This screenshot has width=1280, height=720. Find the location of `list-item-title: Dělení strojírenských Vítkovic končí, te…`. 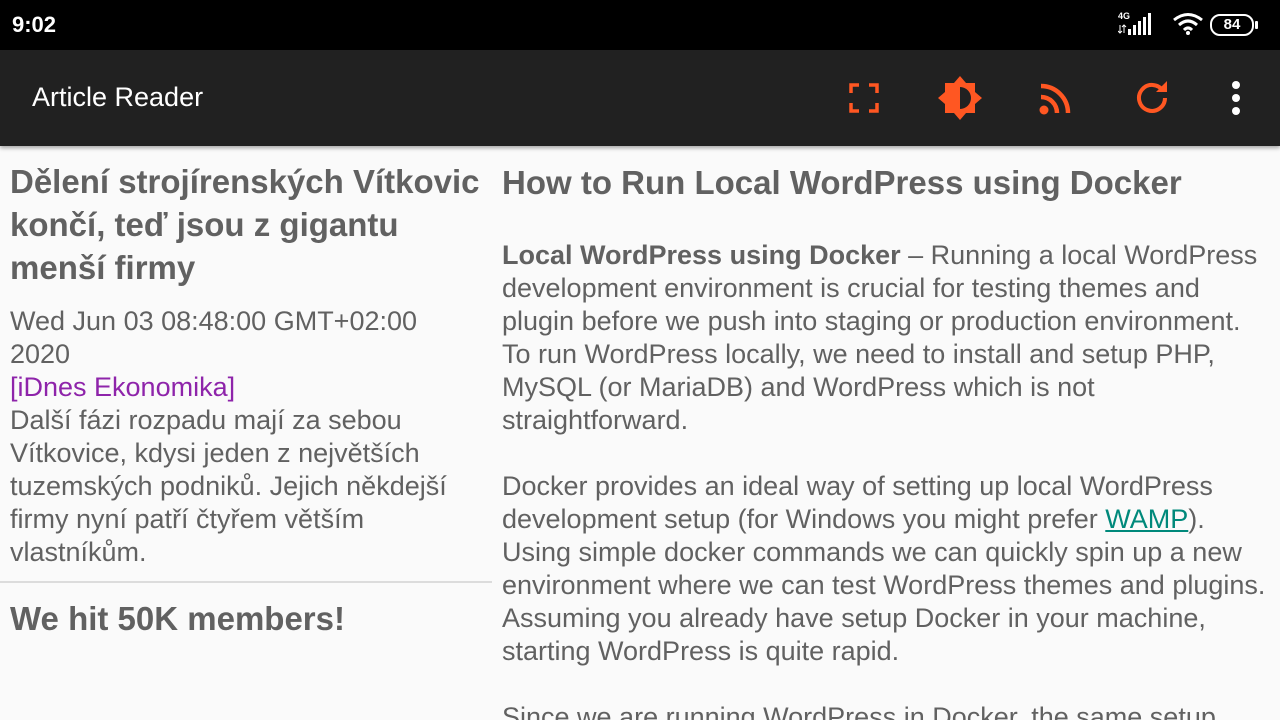

list-item-title: Dělení strojírenských Vítkovic končí, te… is located at coordinates (245, 224).